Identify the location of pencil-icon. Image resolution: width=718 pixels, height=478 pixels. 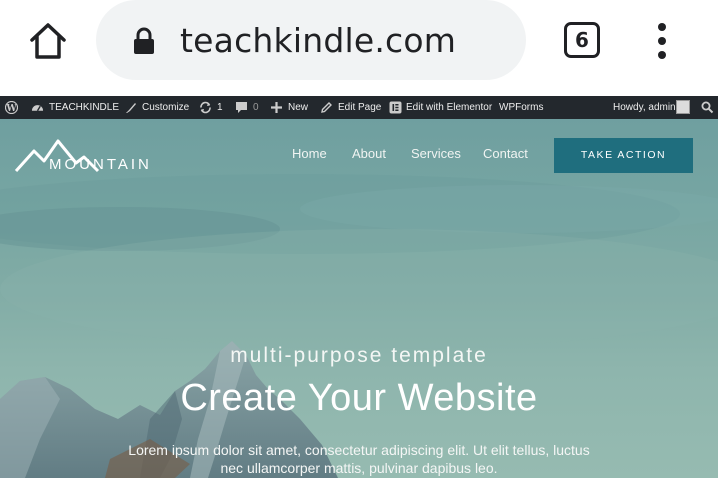
(326, 107).